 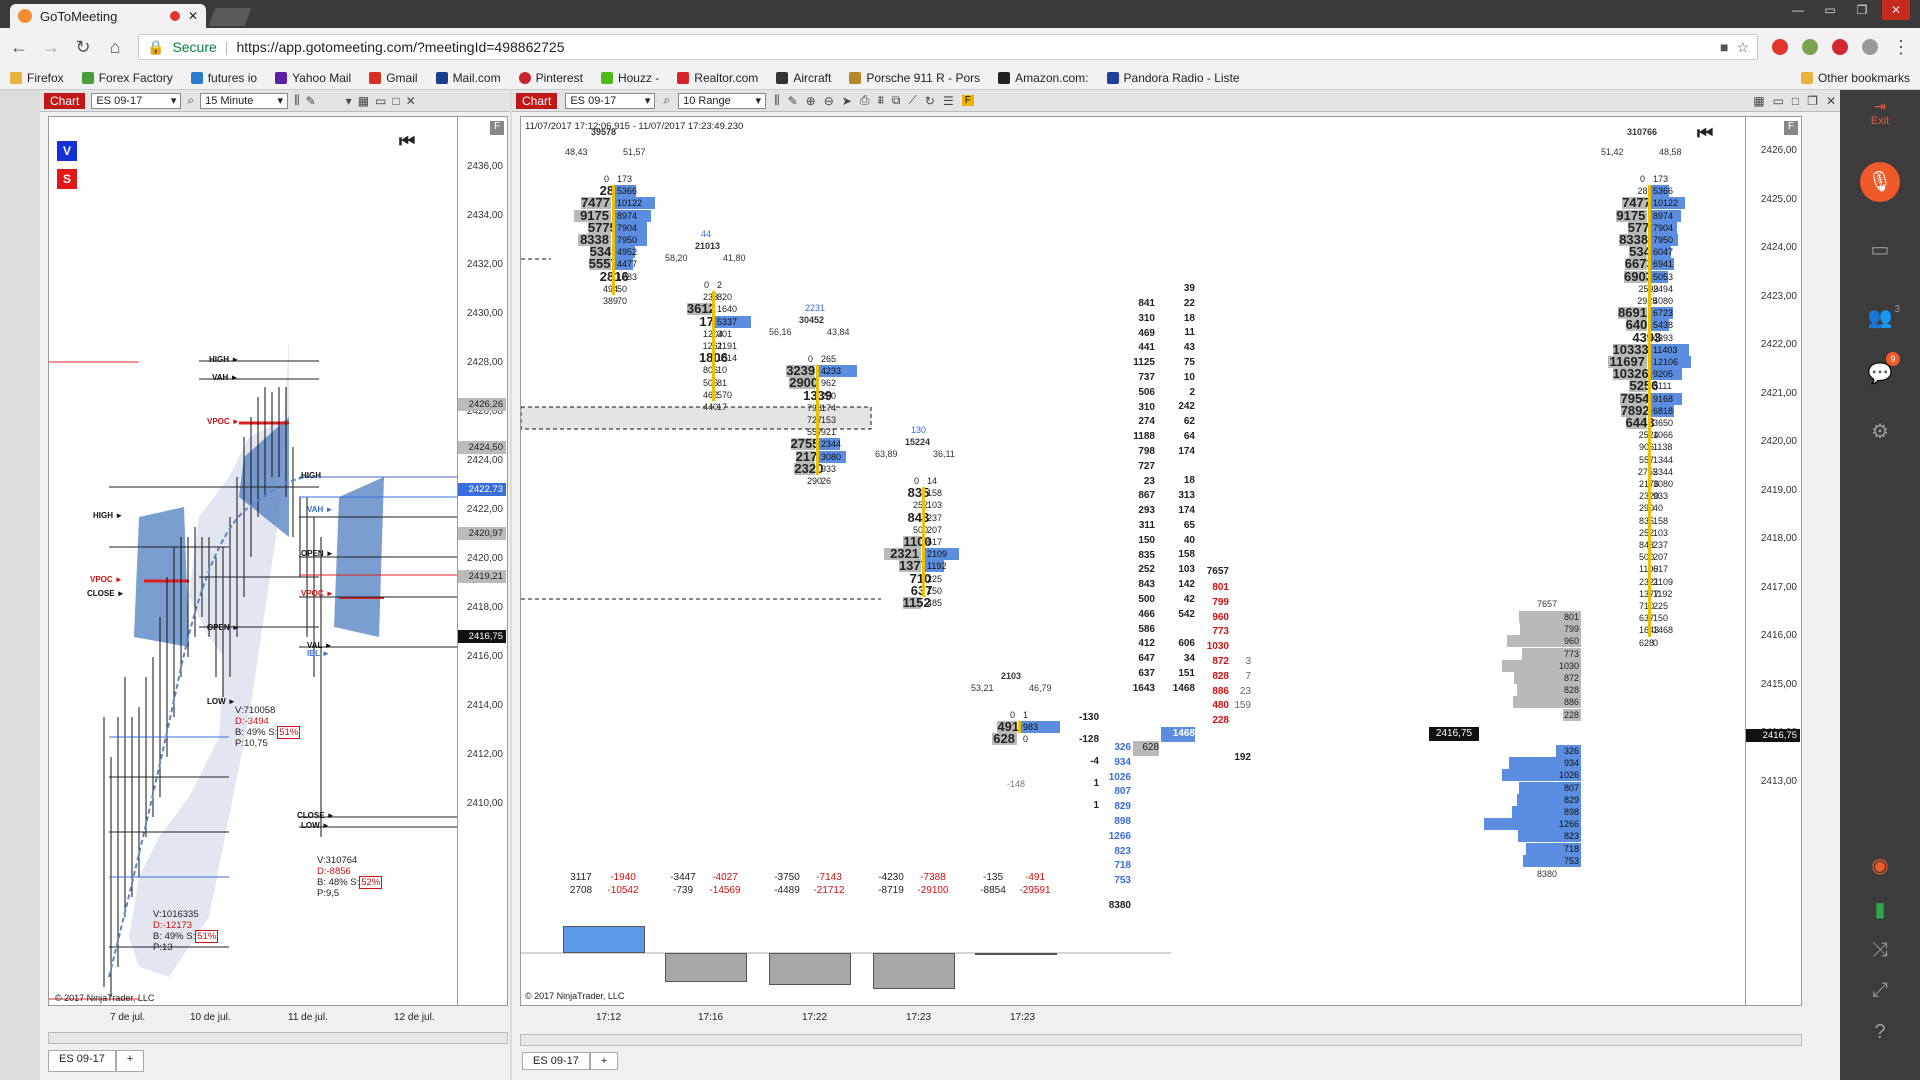 What do you see at coordinates (722, 100) in the screenshot?
I see `interval-select: 10 Range ▾` at bounding box center [722, 100].